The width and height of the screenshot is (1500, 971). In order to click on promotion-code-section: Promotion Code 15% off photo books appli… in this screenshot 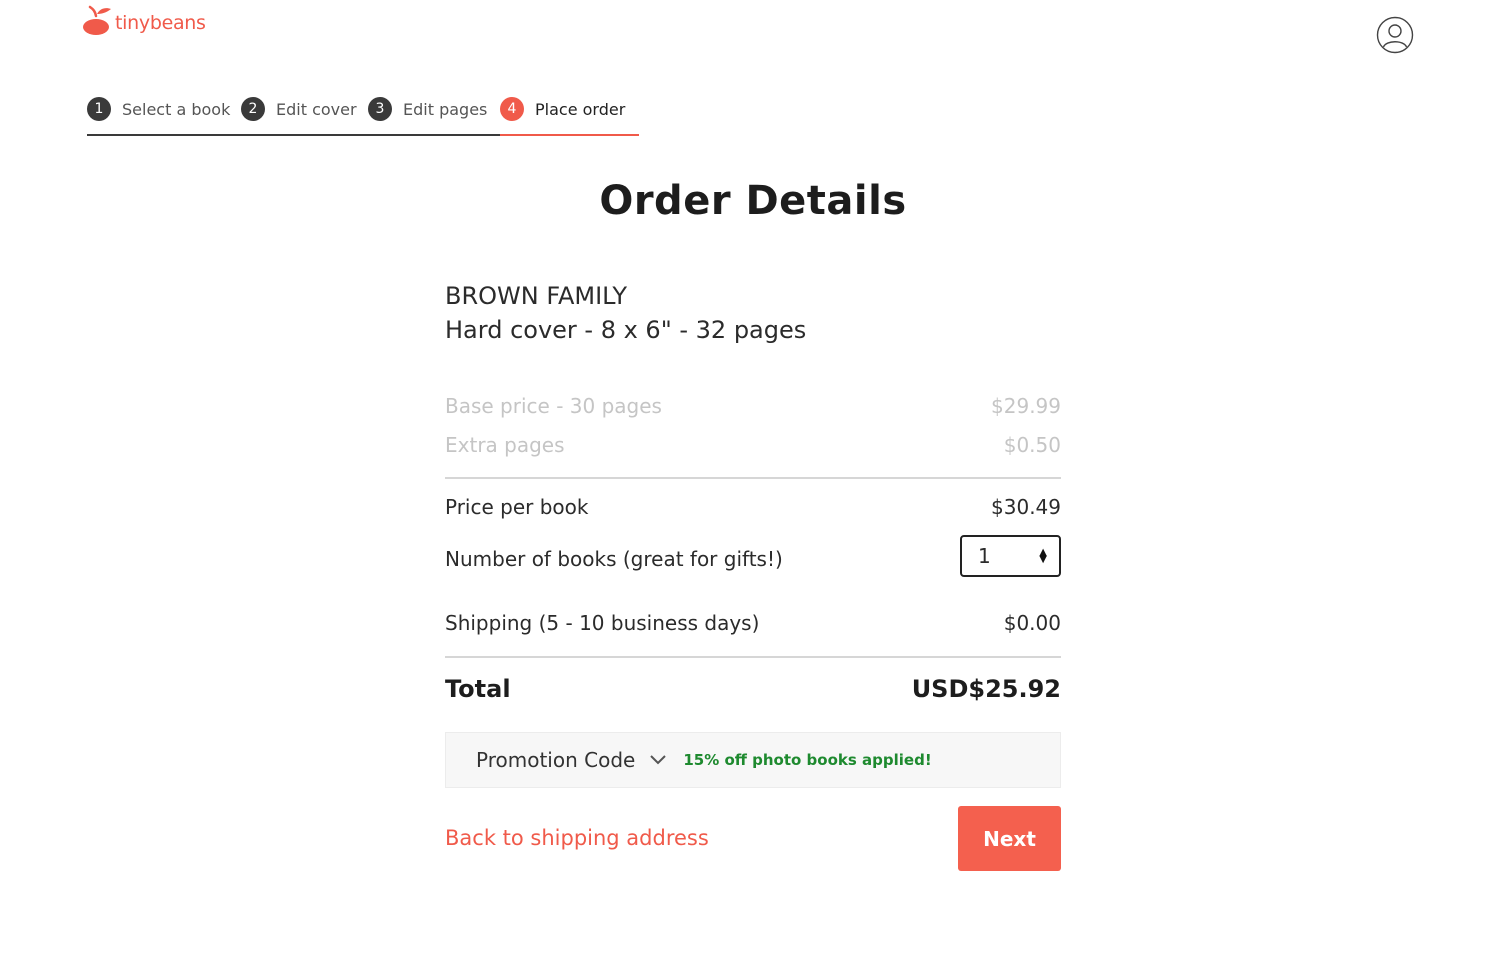, I will do `click(753, 760)`.